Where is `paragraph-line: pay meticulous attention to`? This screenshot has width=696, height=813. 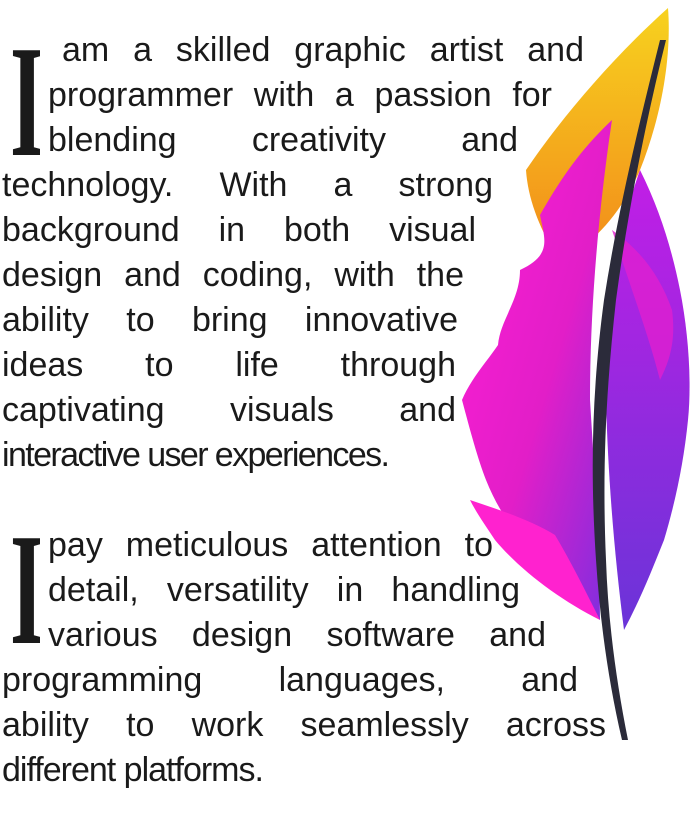 paragraph-line: pay meticulous attention to is located at coordinates (270, 545).